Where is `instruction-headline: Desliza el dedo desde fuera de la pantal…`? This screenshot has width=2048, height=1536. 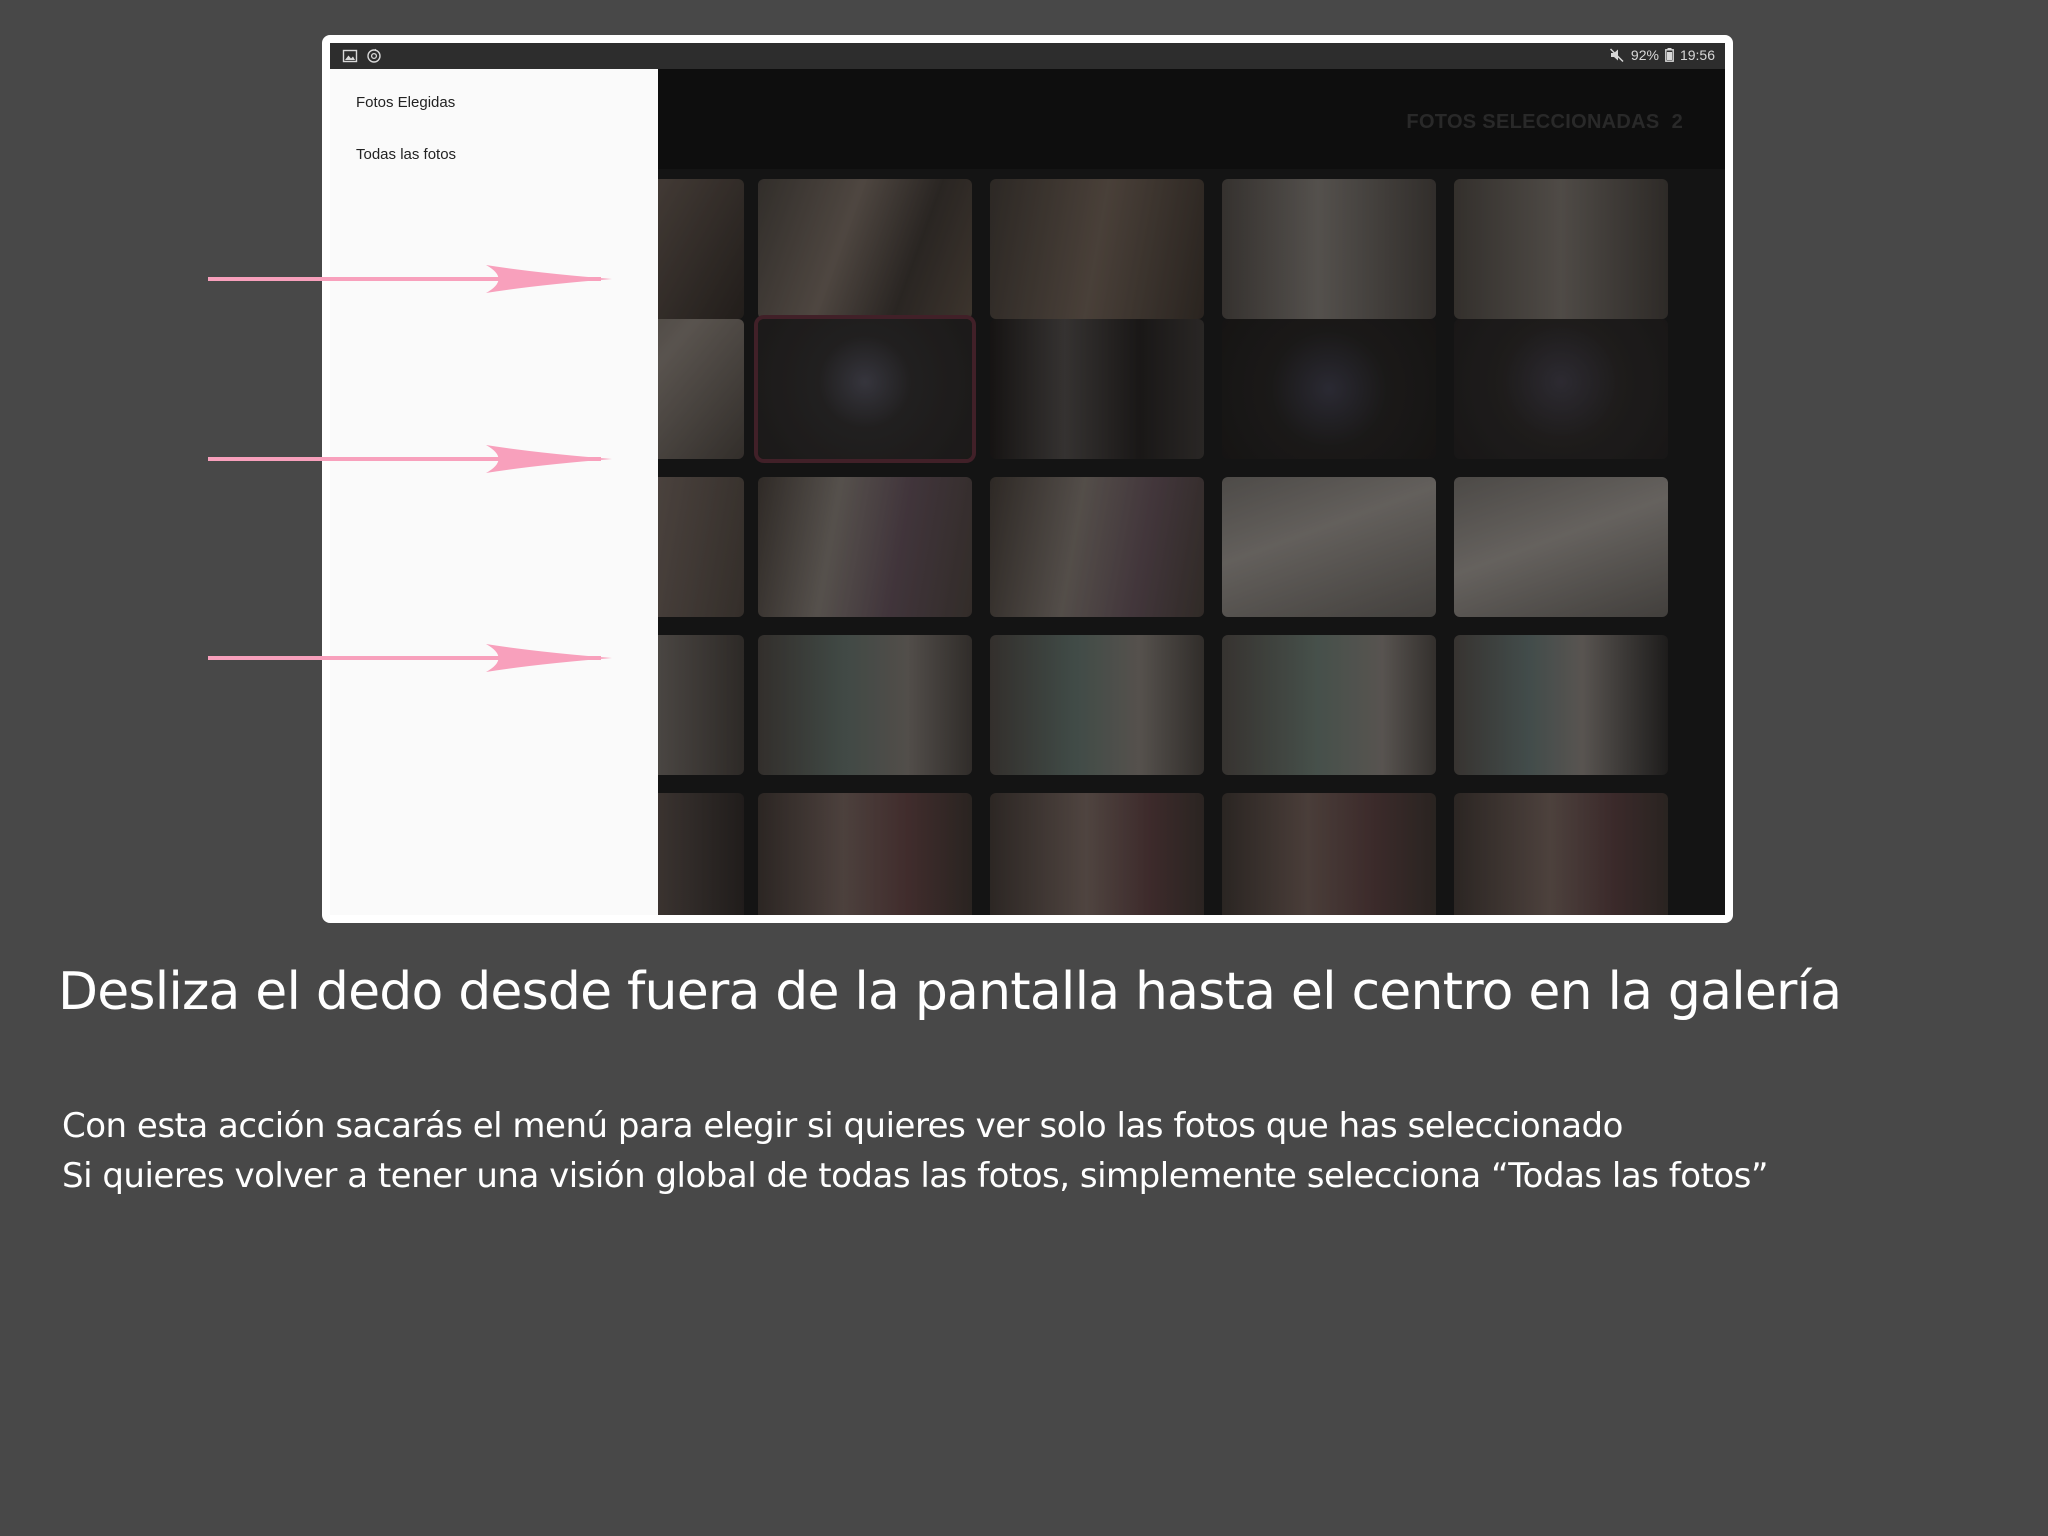 instruction-headline: Desliza el dedo desde fuera de la pantal… is located at coordinates (950, 992).